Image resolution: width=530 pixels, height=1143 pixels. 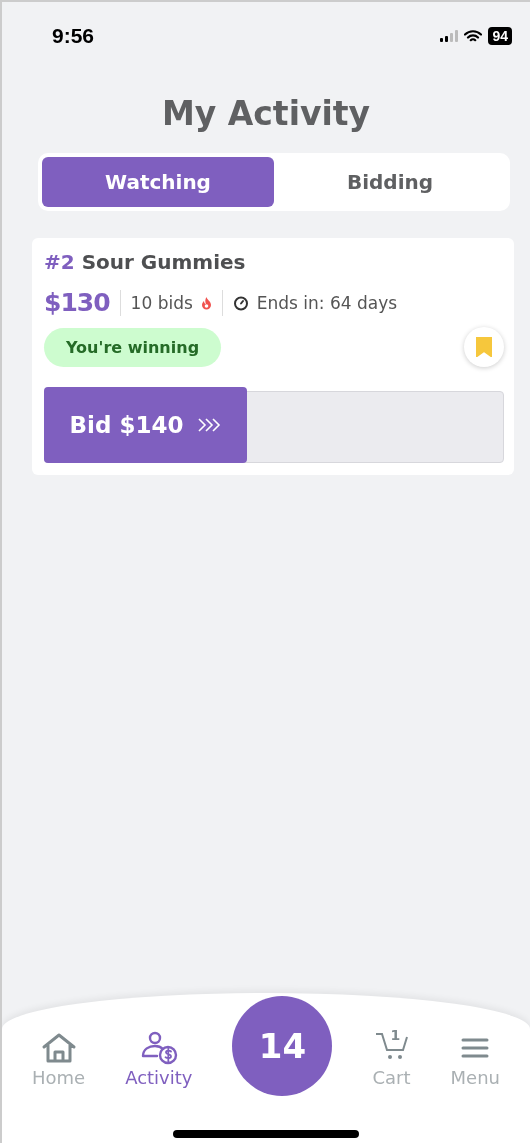 What do you see at coordinates (58, 1048) in the screenshot?
I see `home-icon` at bounding box center [58, 1048].